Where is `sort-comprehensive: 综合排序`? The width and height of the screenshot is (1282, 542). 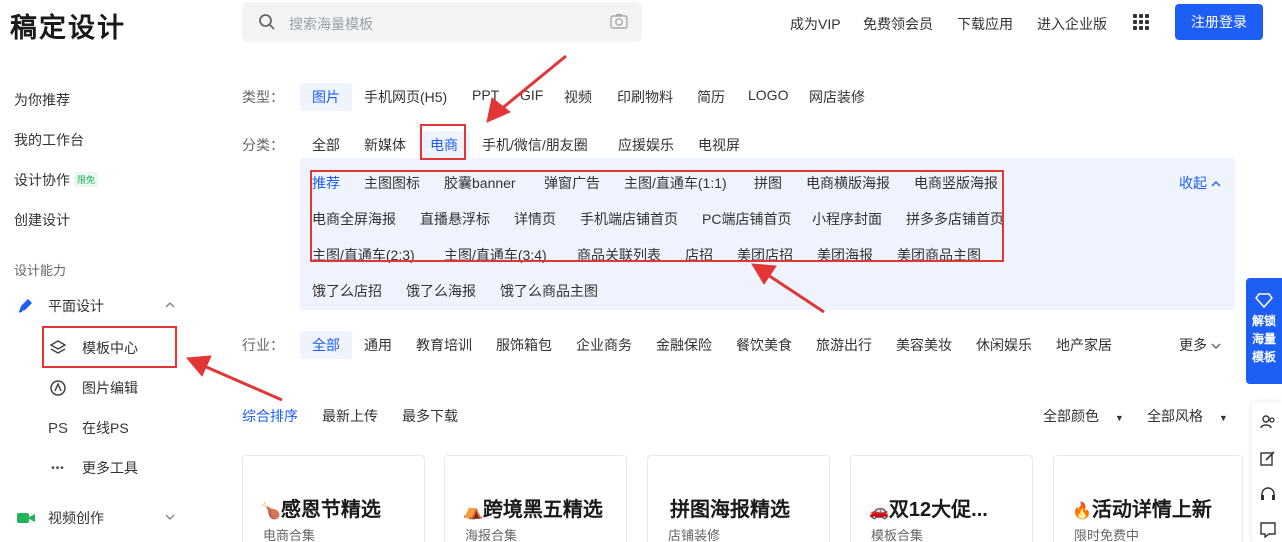
sort-comprehensive: 综合排序 is located at coordinates (270, 416).